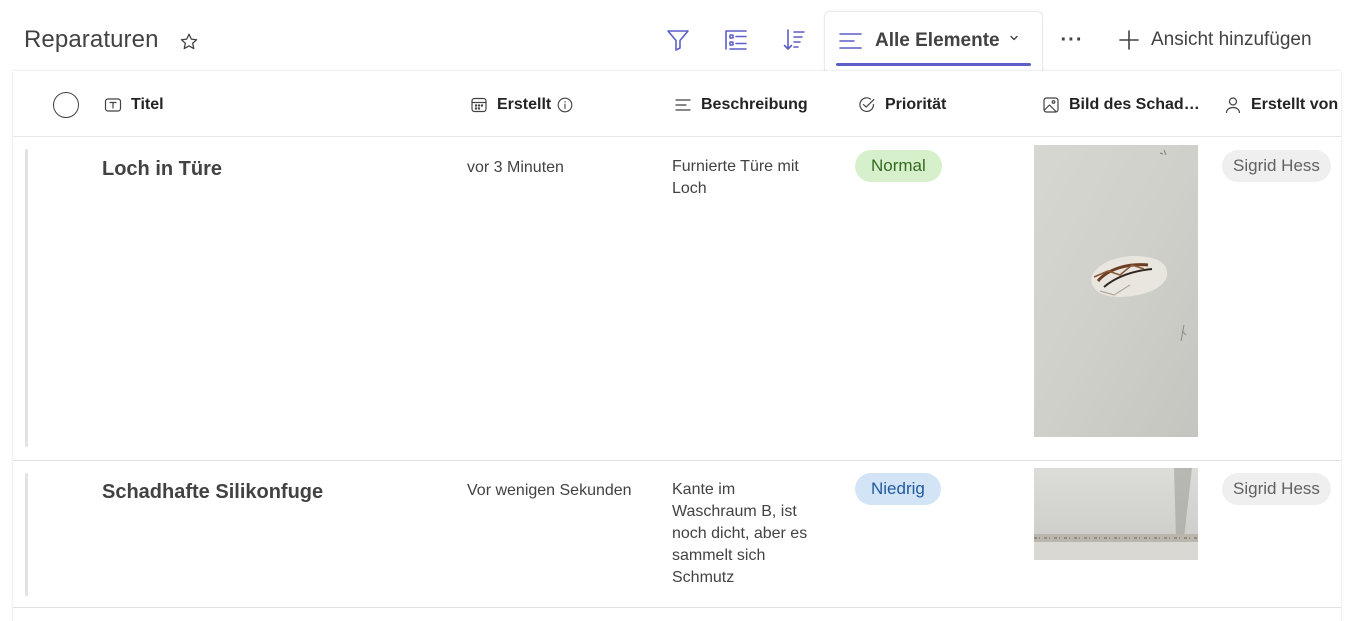 The image size is (1355, 621). Describe the element at coordinates (162, 169) in the screenshot. I see `item-title: Loch in Türe` at that location.